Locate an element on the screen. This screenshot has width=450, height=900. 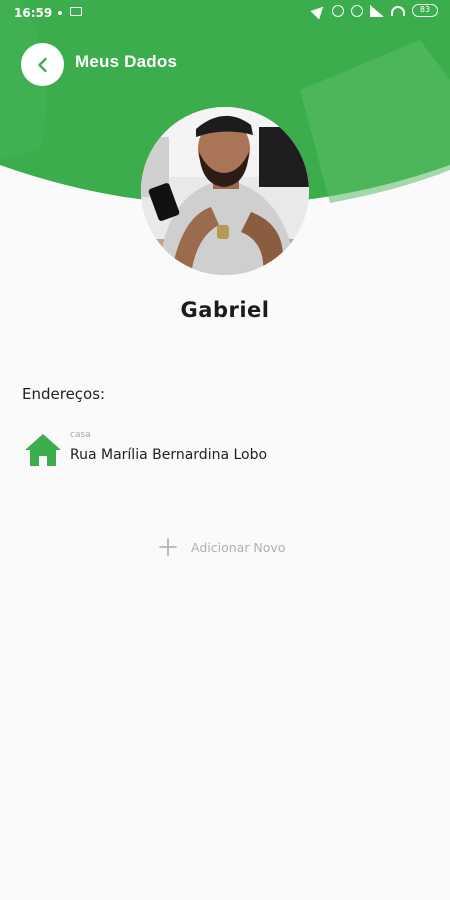
profile-photo is located at coordinates (225, 191).